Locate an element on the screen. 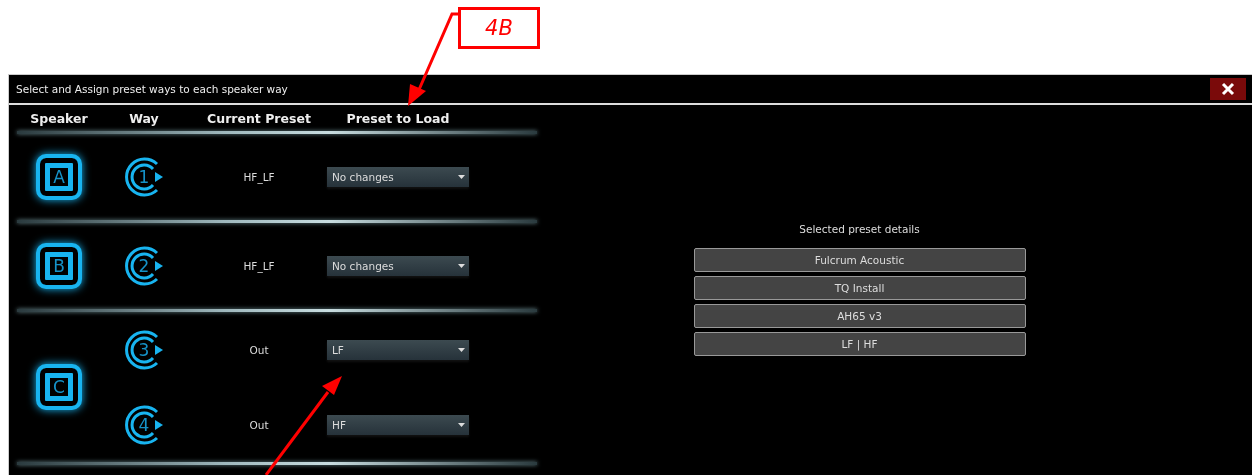 This screenshot has width=1252, height=475. callout-label: 4B is located at coordinates (499, 28).